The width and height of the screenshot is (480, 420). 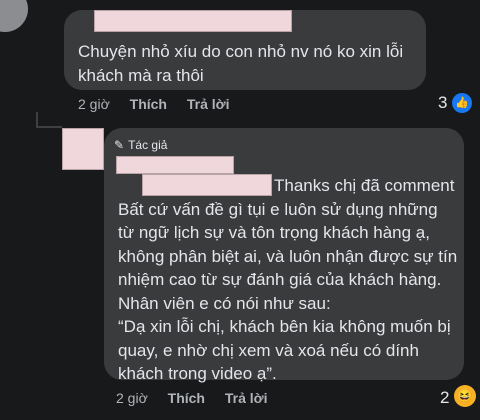 What do you see at coordinates (119, 145) in the screenshot?
I see `pencil-icon: ✎` at bounding box center [119, 145].